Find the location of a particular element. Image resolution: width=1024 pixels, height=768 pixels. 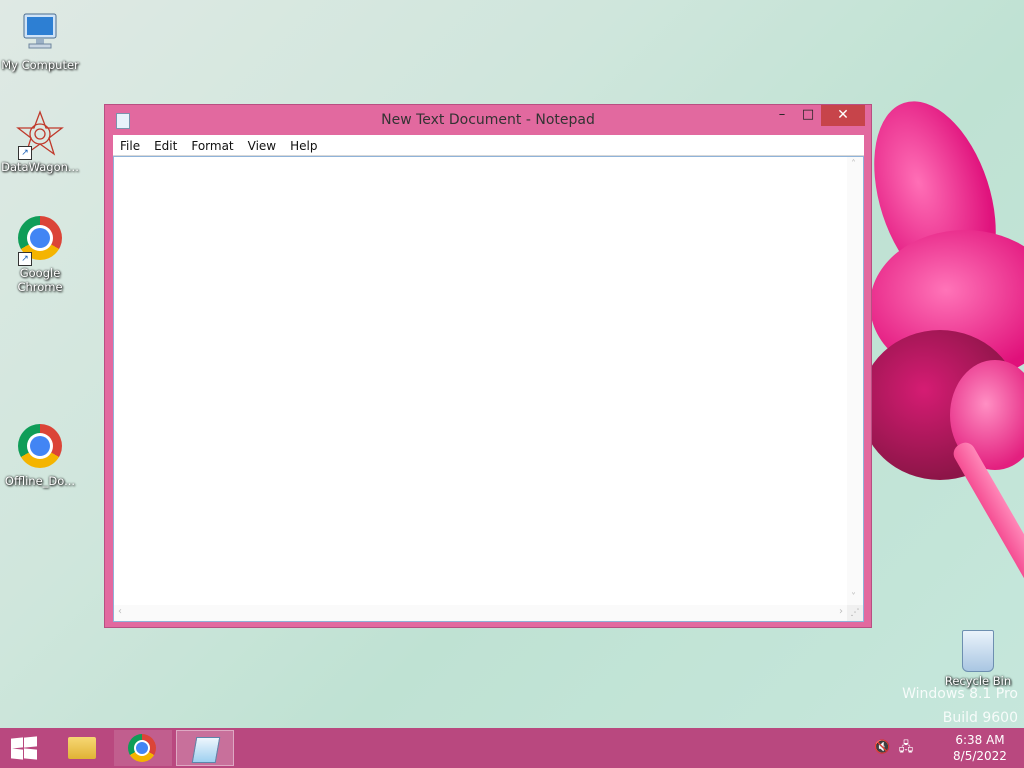

resize-grip-icon: ⋰ is located at coordinates (855, 613).